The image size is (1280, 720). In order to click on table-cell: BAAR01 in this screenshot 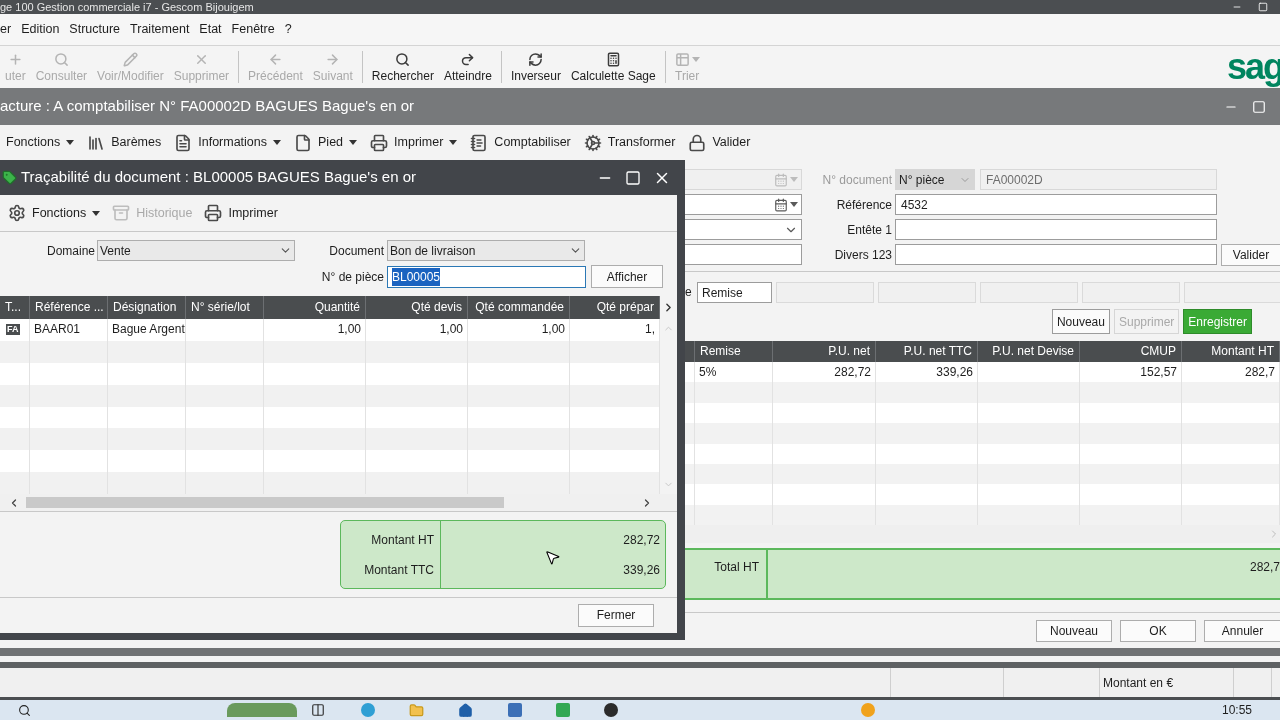, I will do `click(69, 330)`.